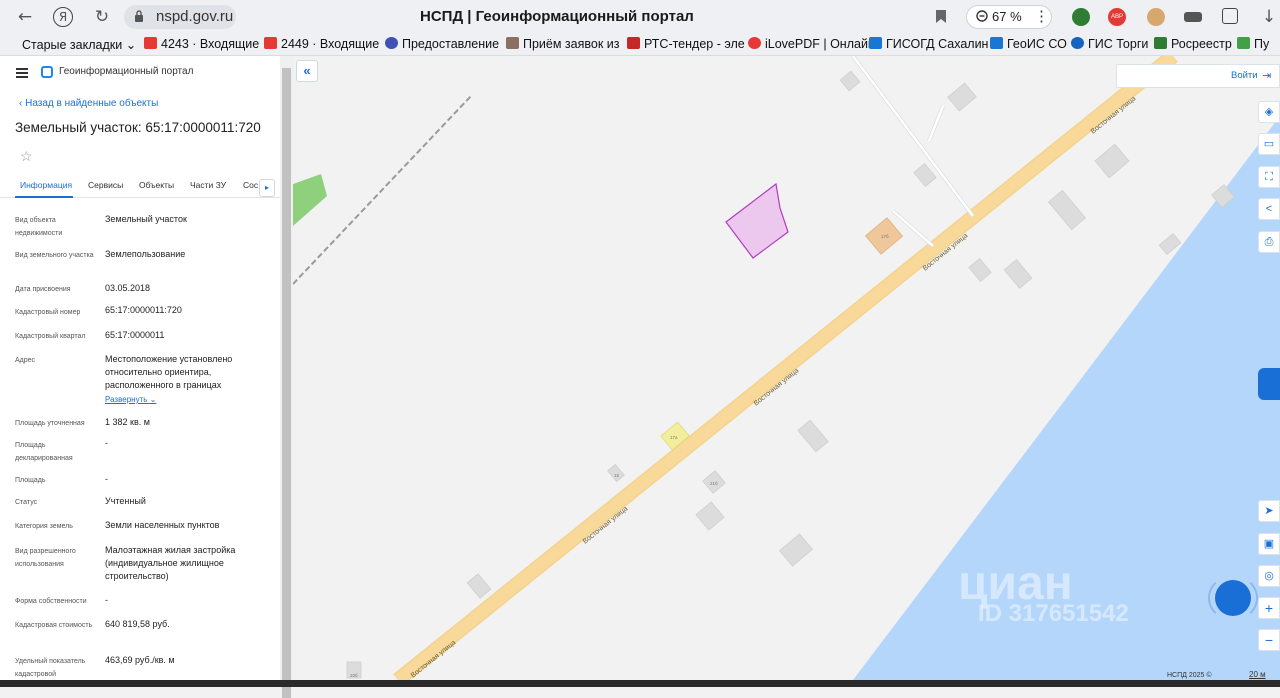 This screenshot has height=698, width=1280. What do you see at coordinates (820, 44) in the screenshot?
I see `bookmark-label: iLovePDF | Онлайн` at bounding box center [820, 44].